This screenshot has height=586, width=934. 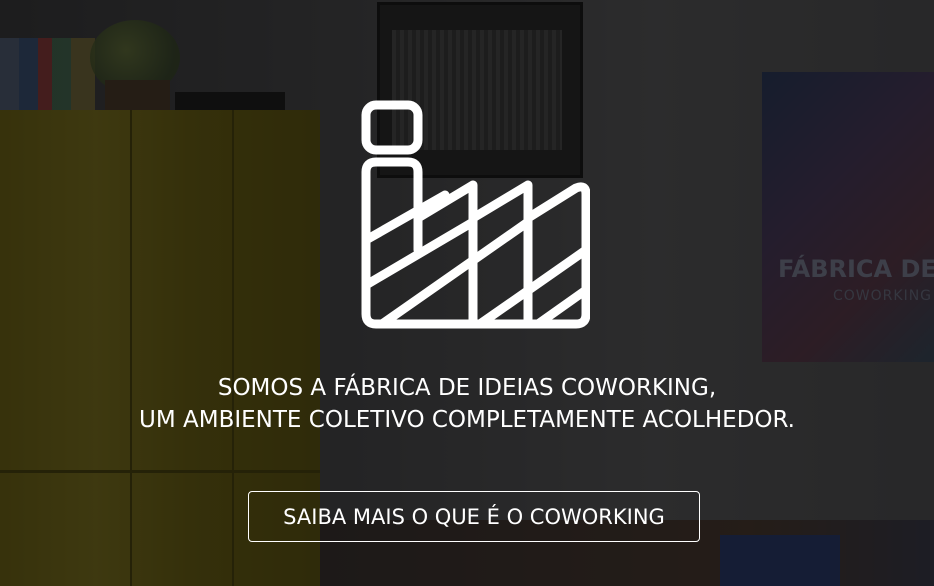 What do you see at coordinates (475, 214) in the screenshot?
I see `fabrica-de-ideias-logo-icon` at bounding box center [475, 214].